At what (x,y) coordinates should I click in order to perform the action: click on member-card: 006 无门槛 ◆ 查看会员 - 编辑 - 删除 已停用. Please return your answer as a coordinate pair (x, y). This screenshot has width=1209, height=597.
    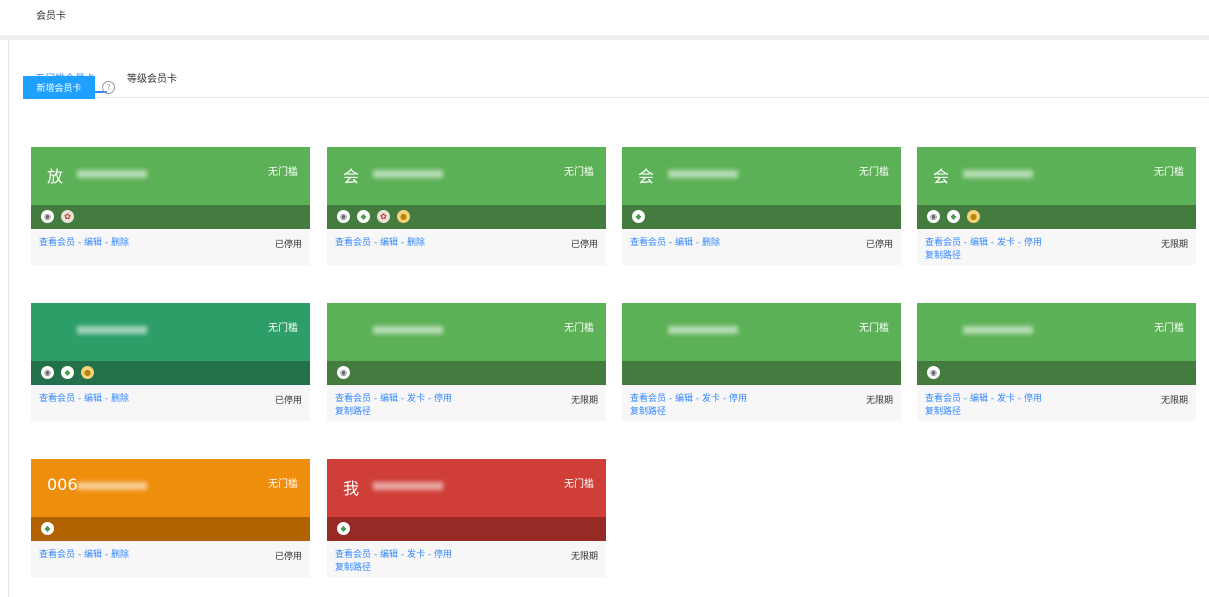
    Looking at the image, I should click on (170, 518).